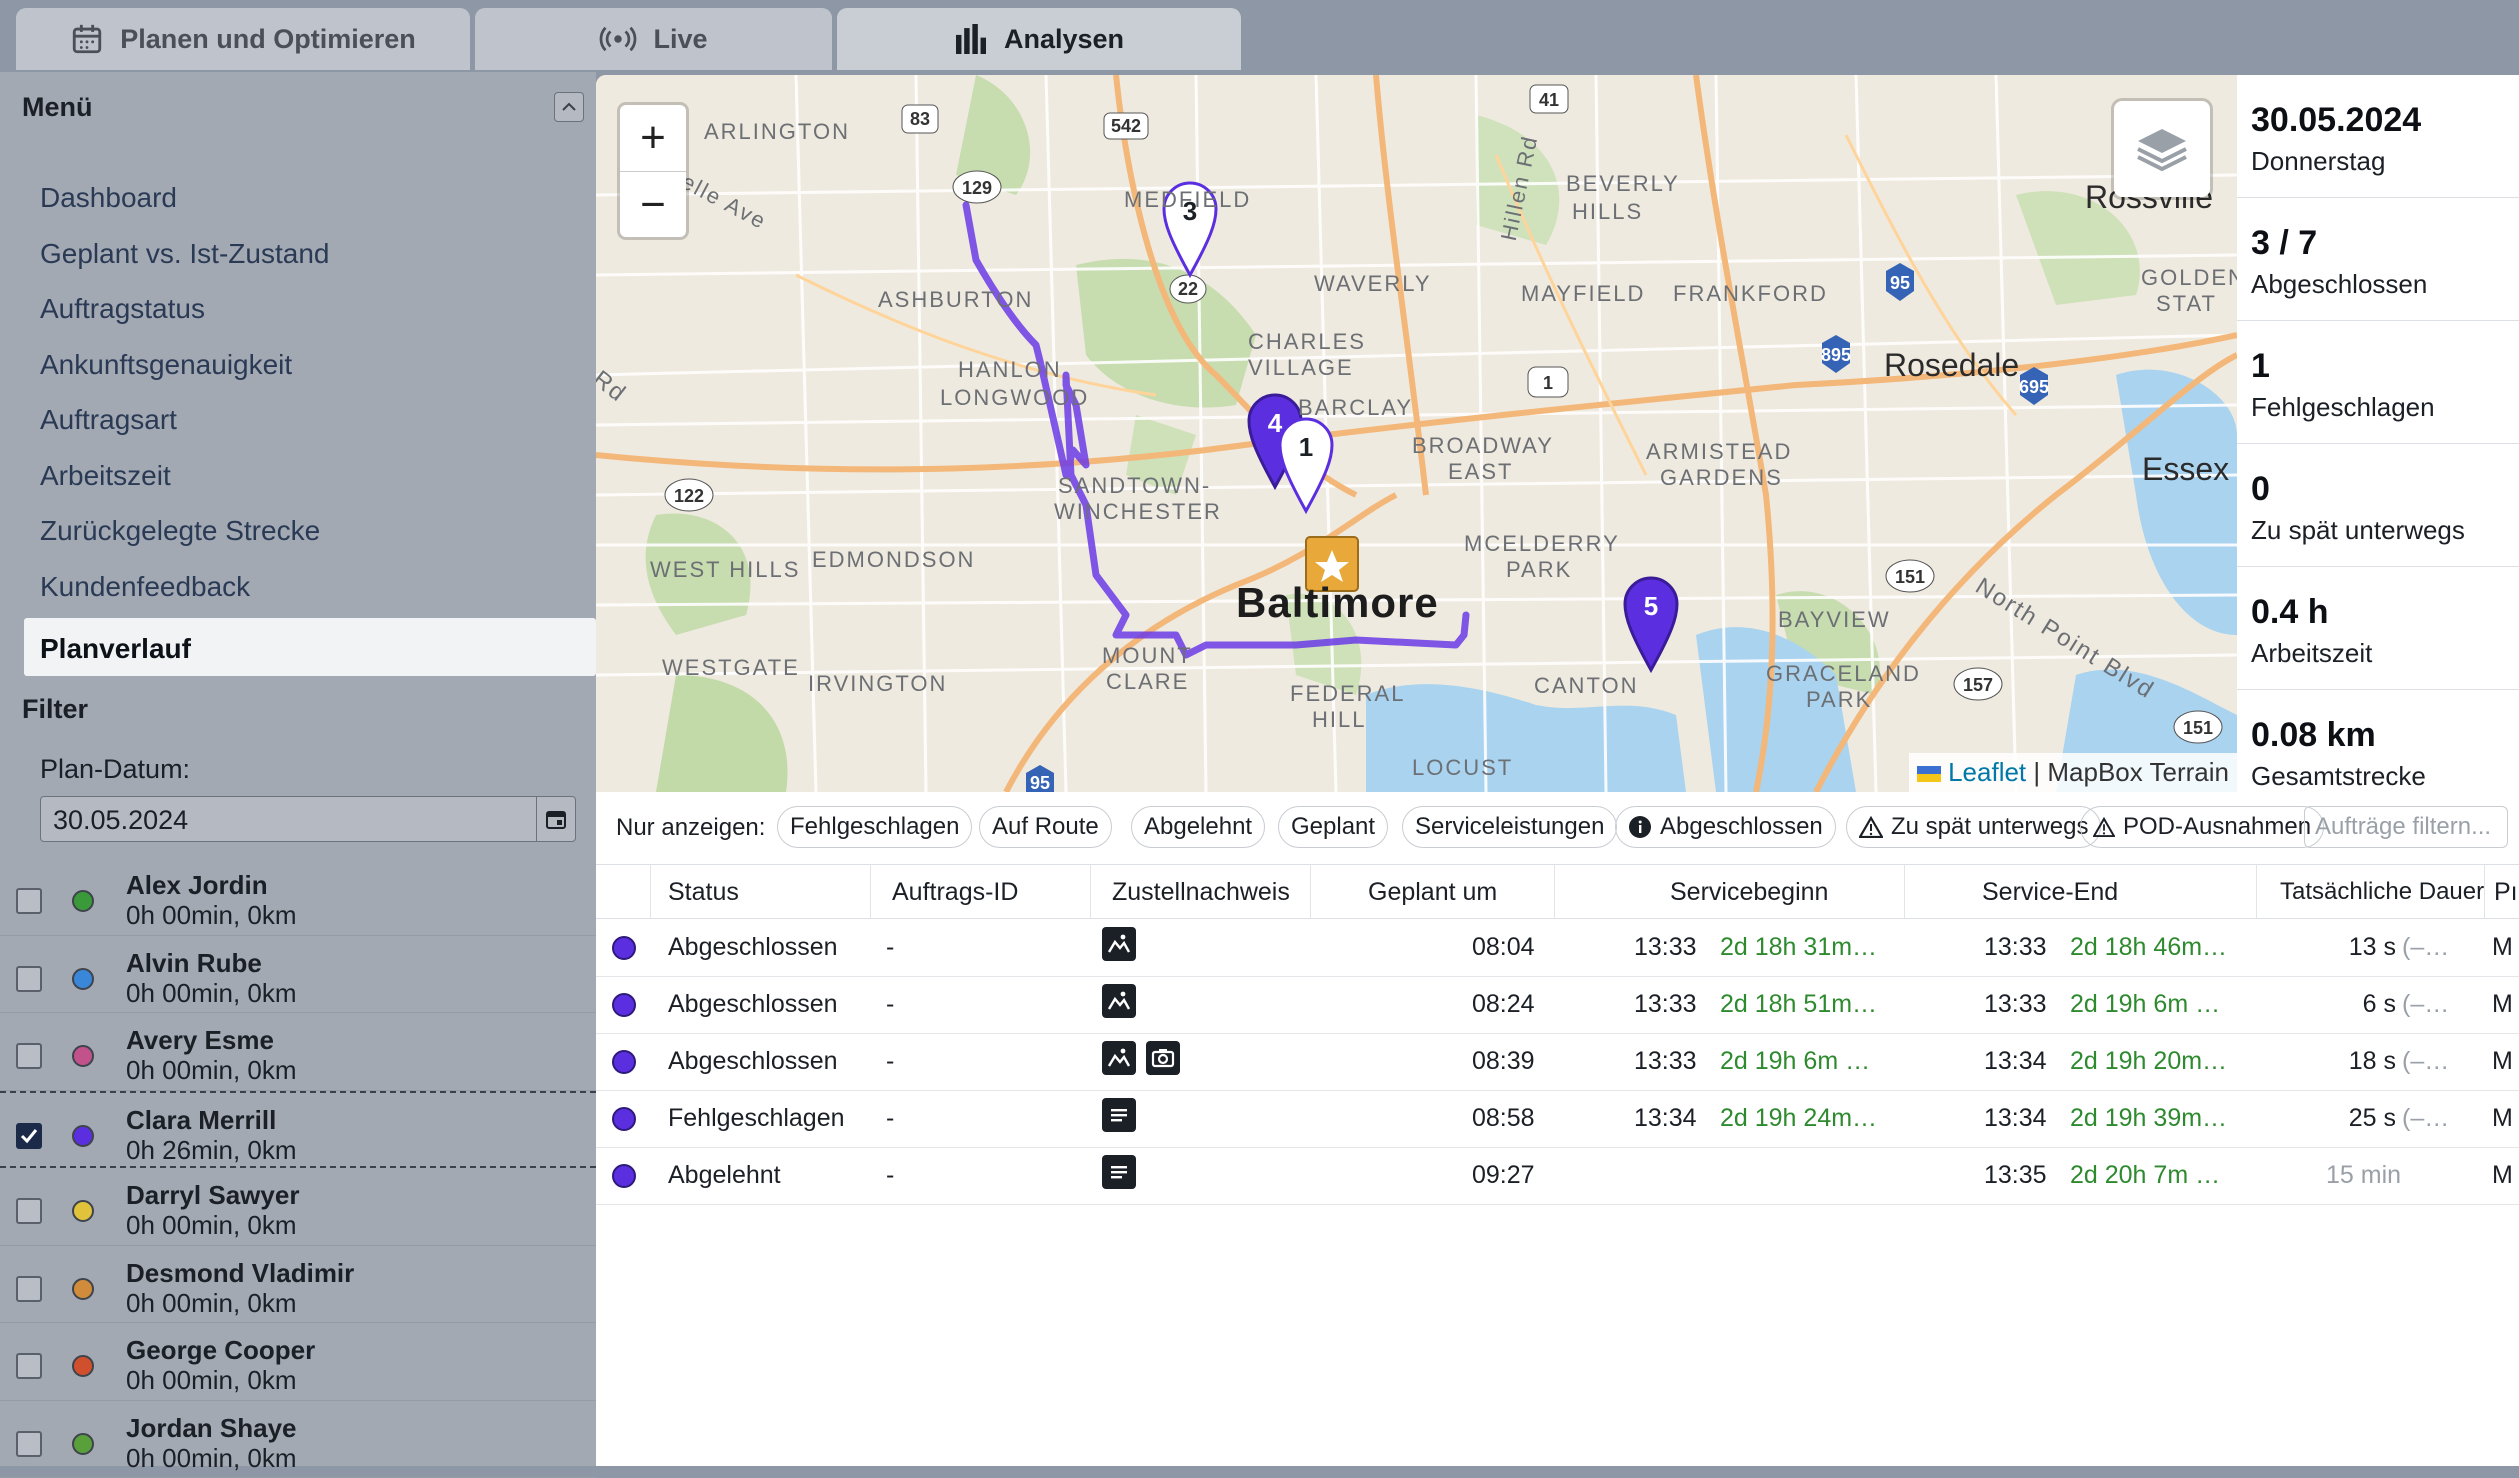 Image resolution: width=2519 pixels, height=1478 pixels. What do you see at coordinates (1333, 827) in the screenshot?
I see `chip-geplant: Geplant` at bounding box center [1333, 827].